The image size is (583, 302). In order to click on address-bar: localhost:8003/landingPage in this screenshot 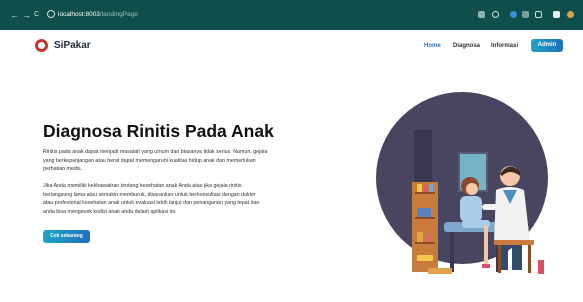, I will do `click(98, 15)`.